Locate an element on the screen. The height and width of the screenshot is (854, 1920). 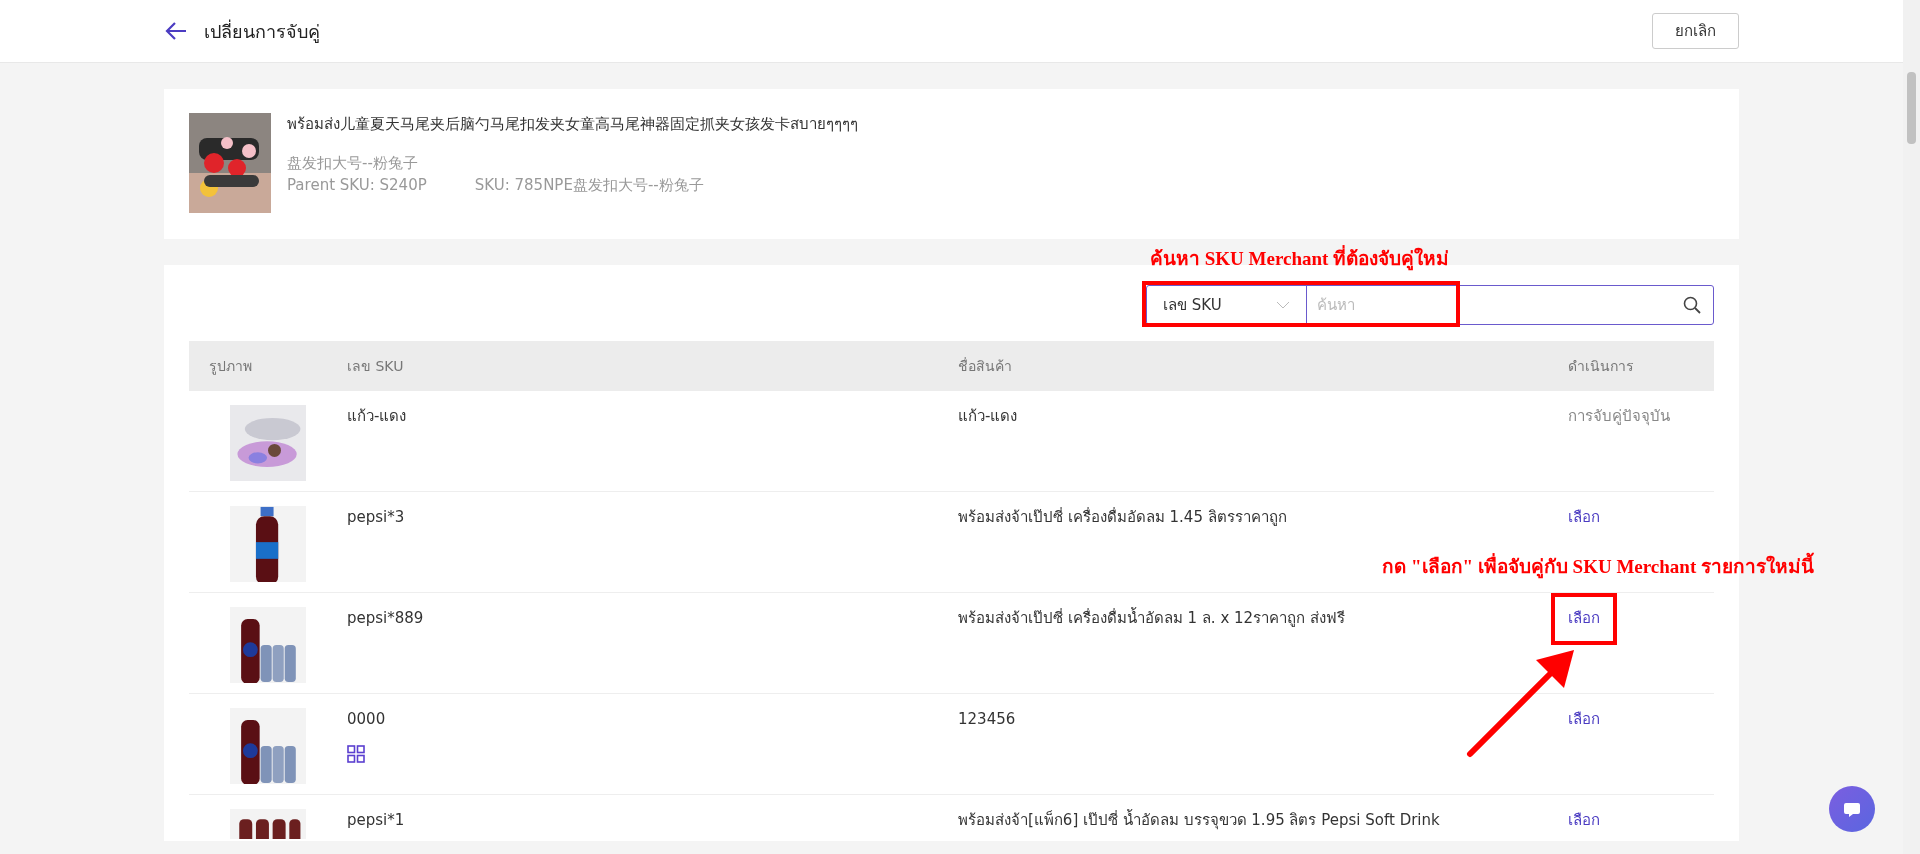
column-header: เลข SKU is located at coordinates (375, 365).